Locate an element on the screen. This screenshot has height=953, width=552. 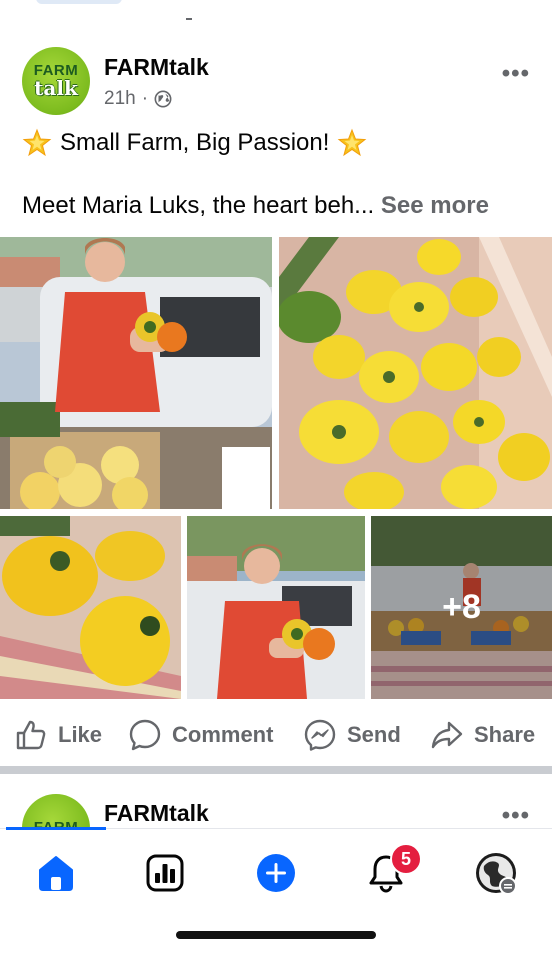
tab-create is located at coordinates (276, 873).